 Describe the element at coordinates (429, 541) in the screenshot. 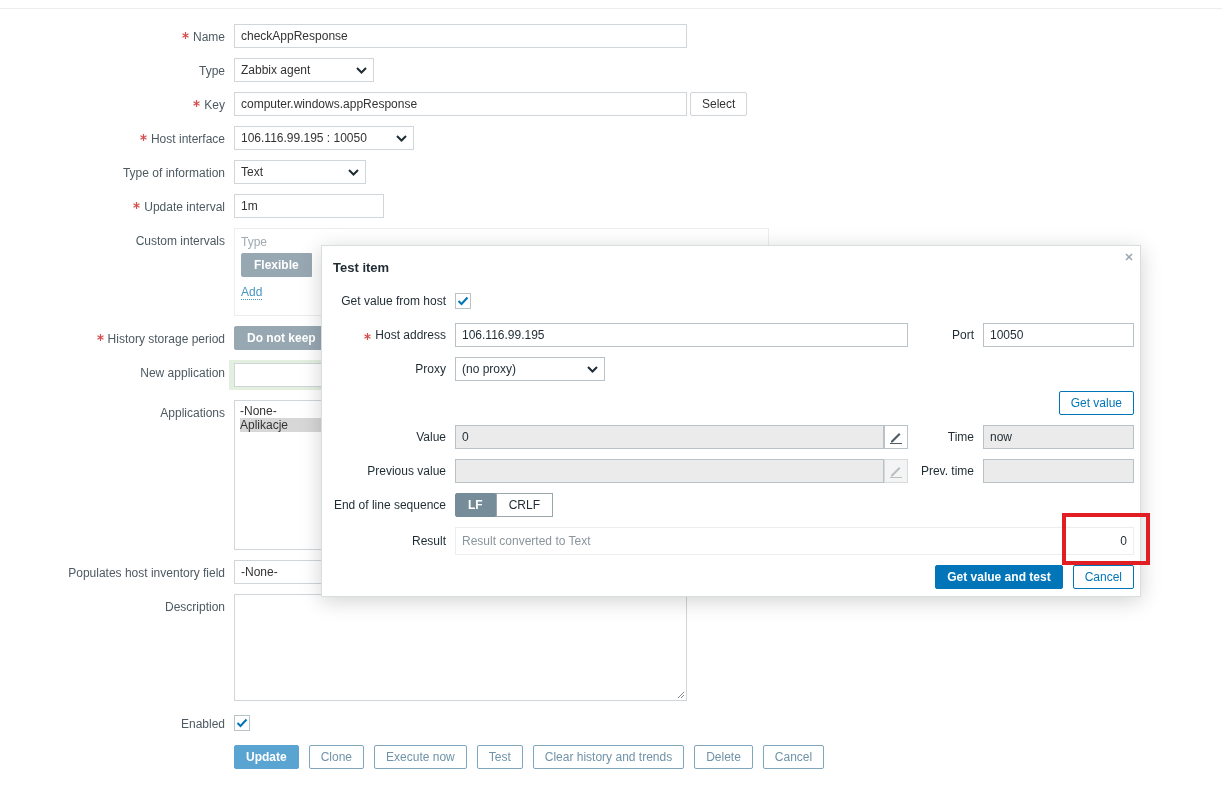

I see `field-label: Result` at that location.